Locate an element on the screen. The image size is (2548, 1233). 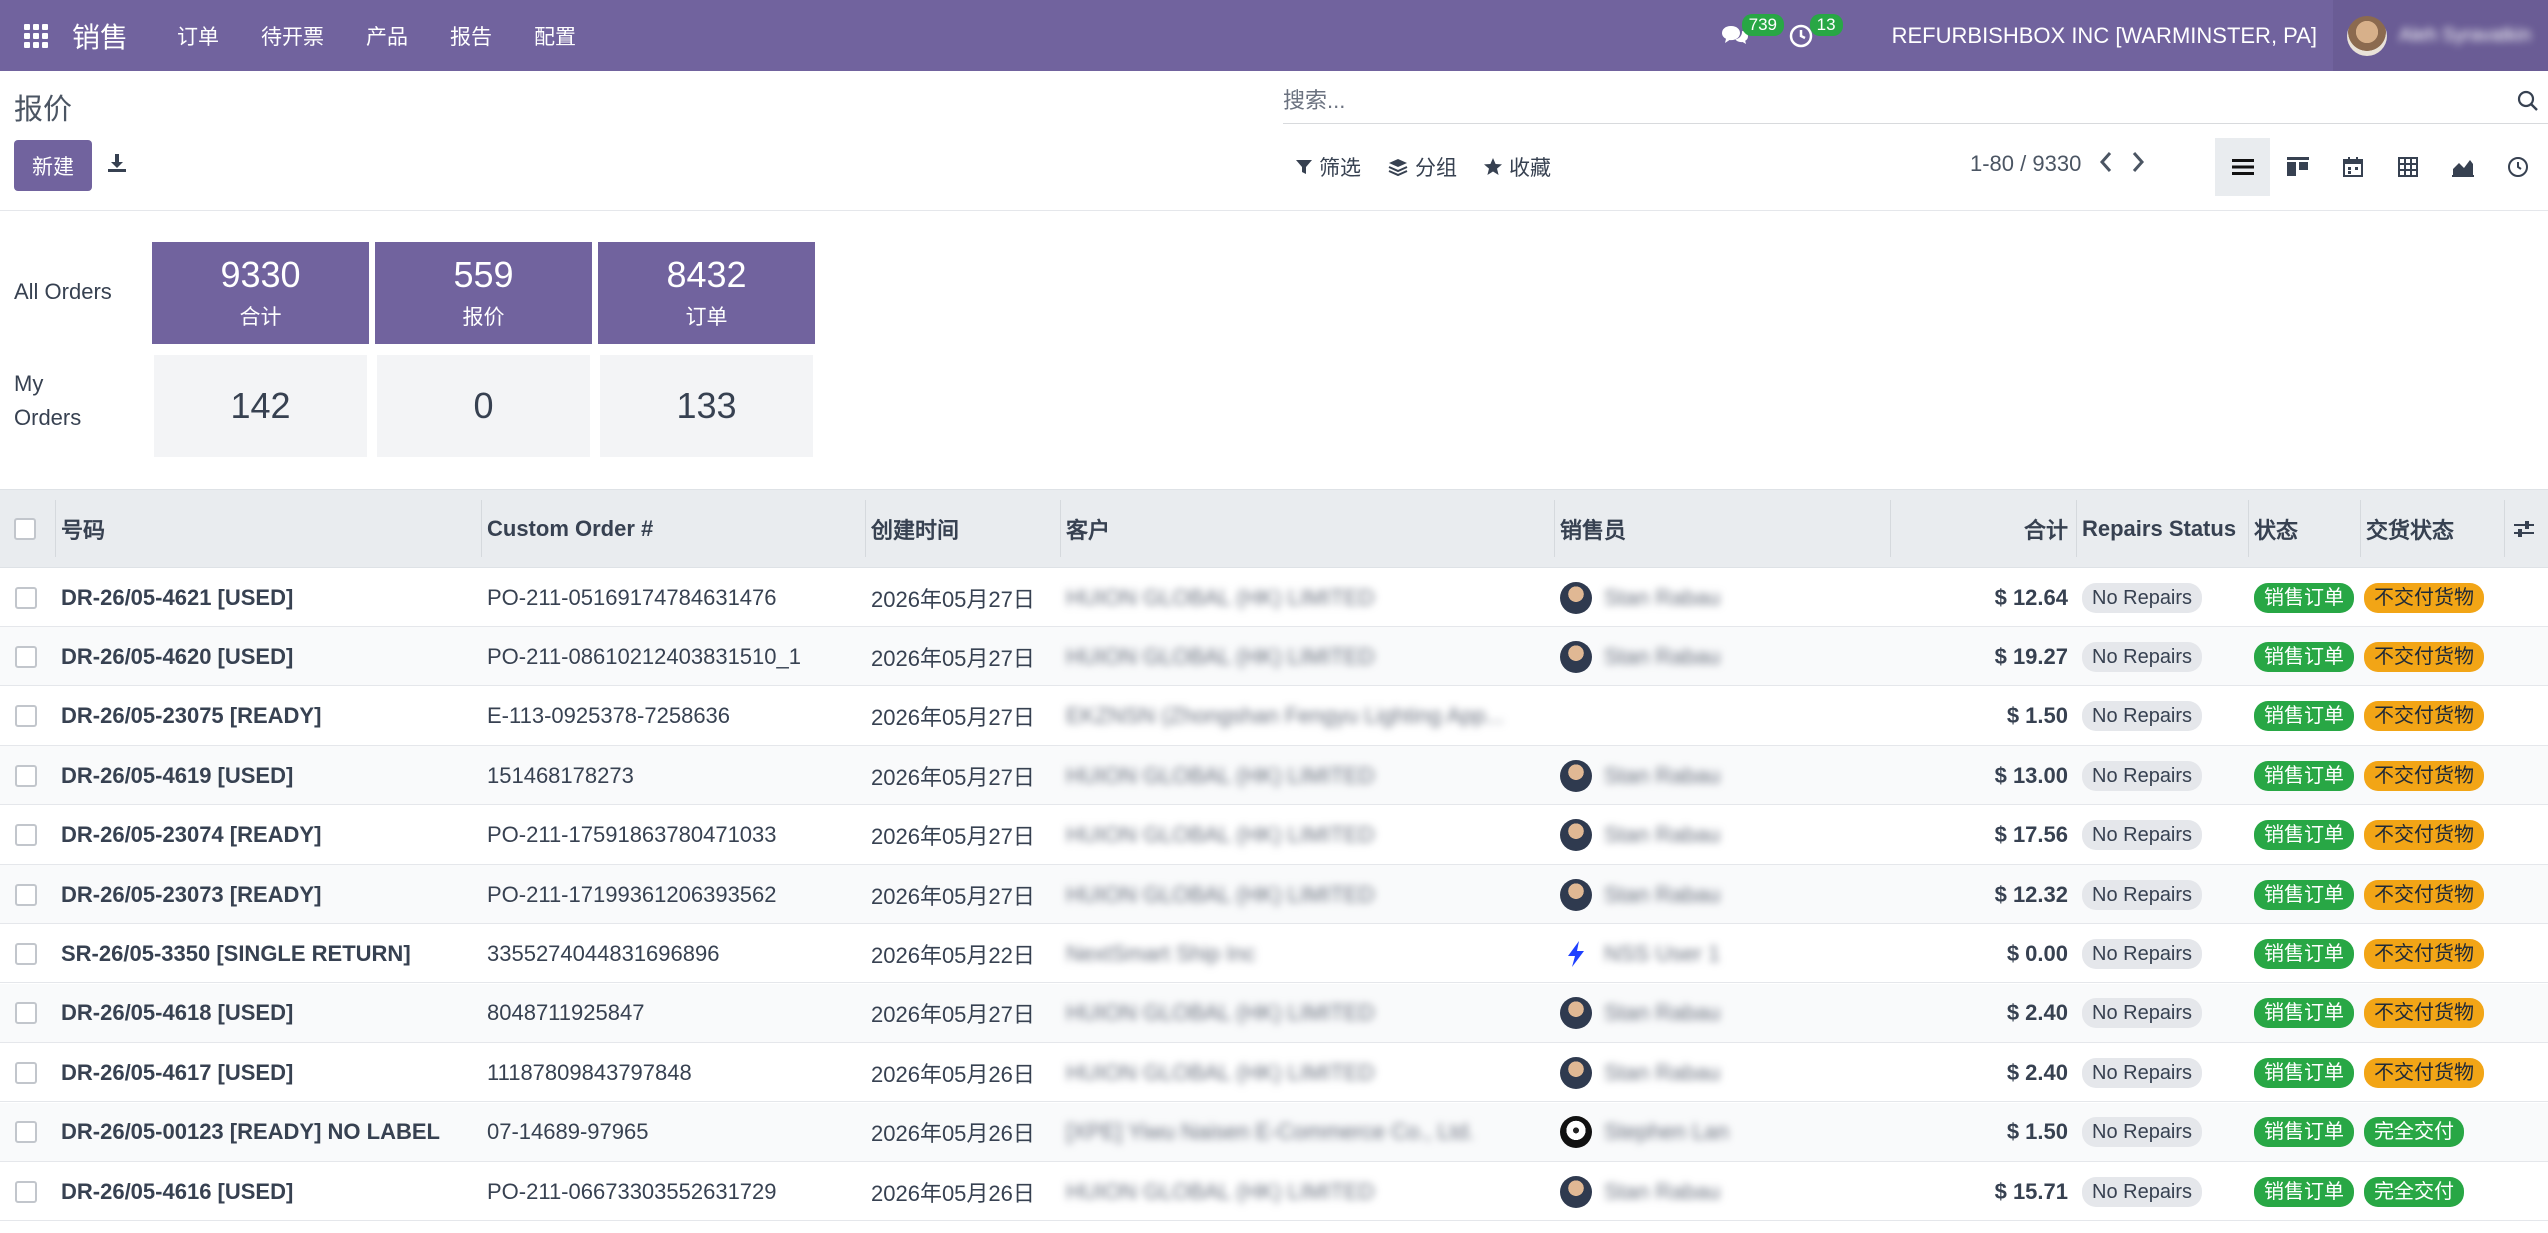
custom-order-number: 11187809843797848 is located at coordinates (589, 1072).